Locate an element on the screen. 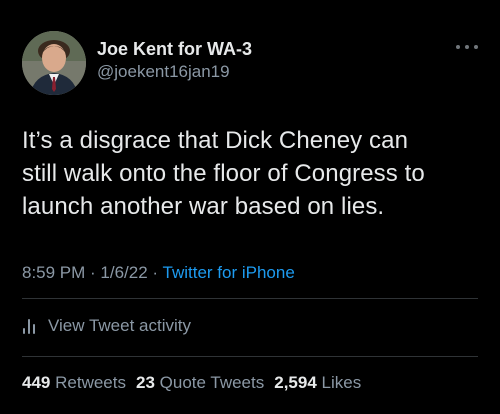  quote-tweets-stat: 23 Quote Tweets is located at coordinates (200, 382).